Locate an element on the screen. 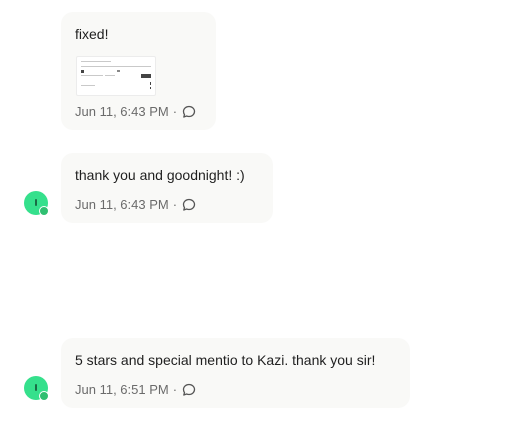 The width and height of the screenshot is (525, 427). message-bubble: fixed! Jun 11, 6:43 PM · is located at coordinates (138, 71).